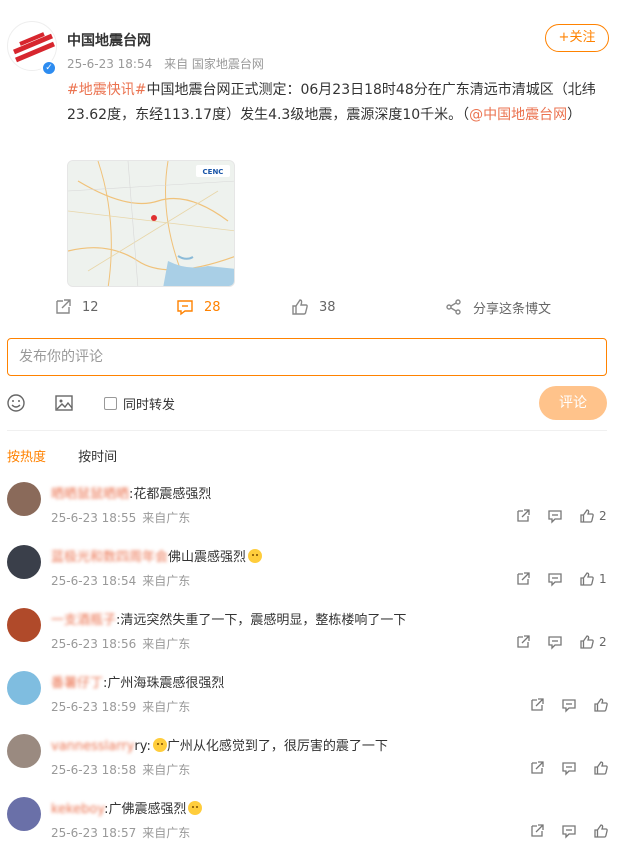 The width and height of the screenshot is (637, 851). I want to click on post-closing: ）, so click(574, 115).